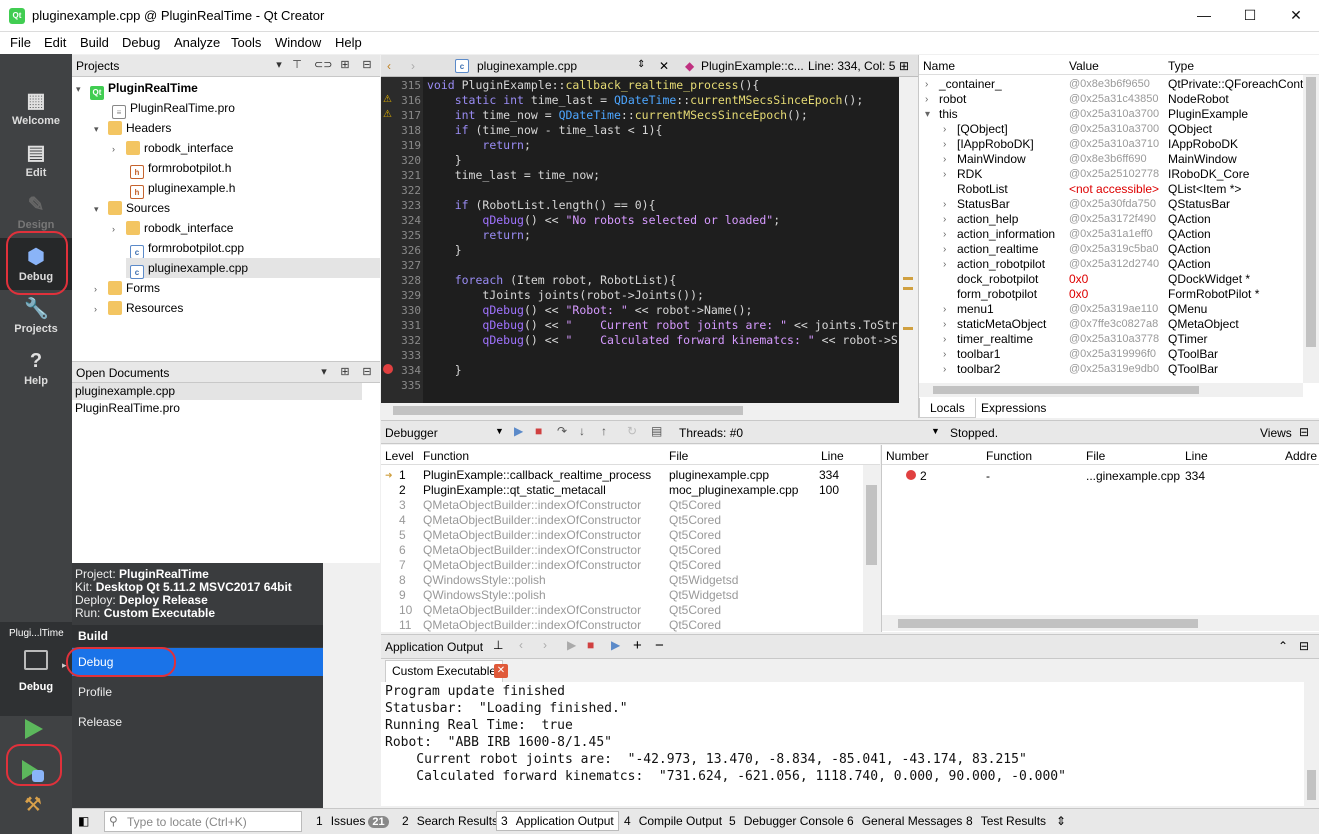 The image size is (1319, 834). Describe the element at coordinates (132, 208) in the screenshot. I see `tree-item: ▾ Sources` at that location.